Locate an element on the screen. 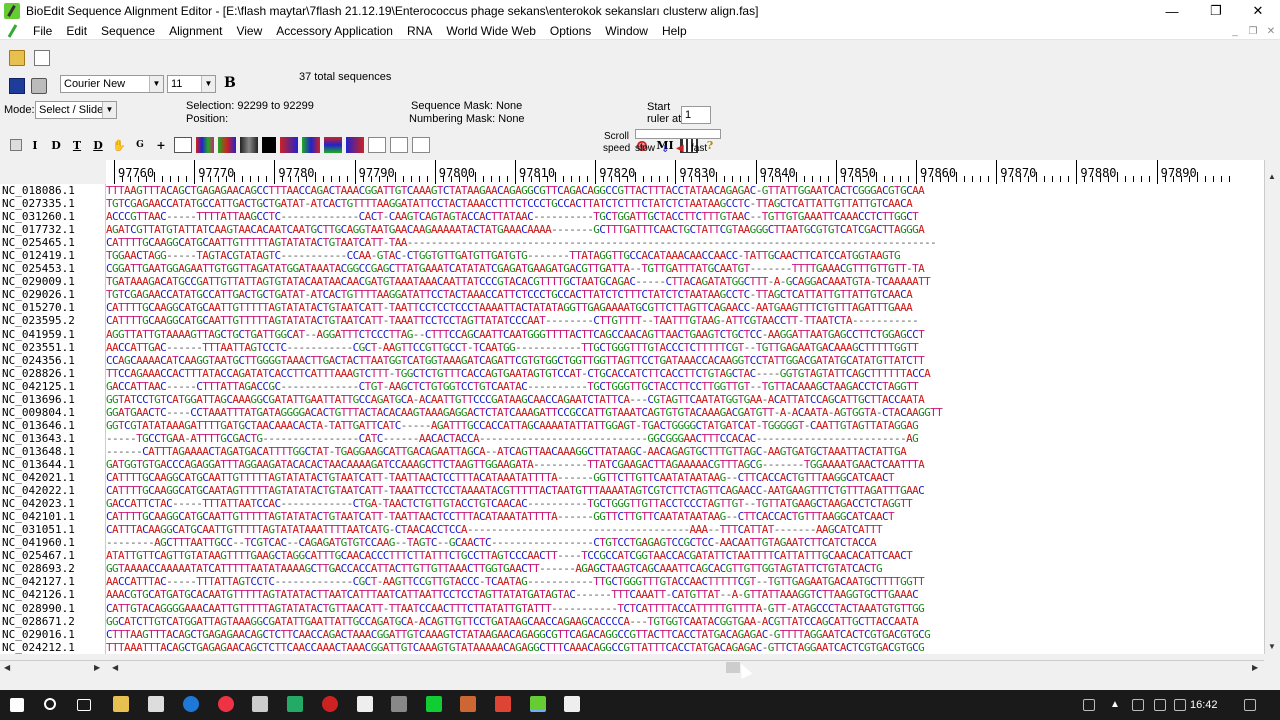 This screenshot has width=1280, height=720. sequence-name: NC_042021.1 is located at coordinates (52, 477).